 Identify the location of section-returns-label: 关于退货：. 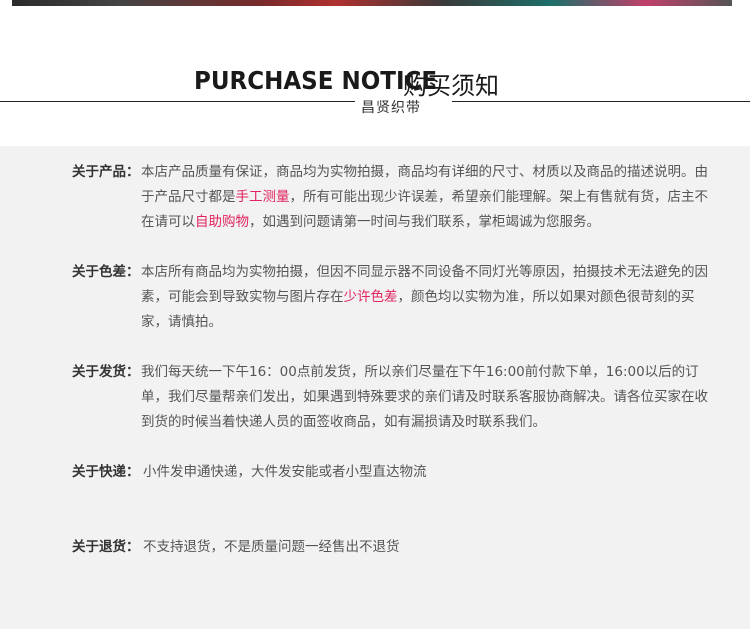
(106, 547).